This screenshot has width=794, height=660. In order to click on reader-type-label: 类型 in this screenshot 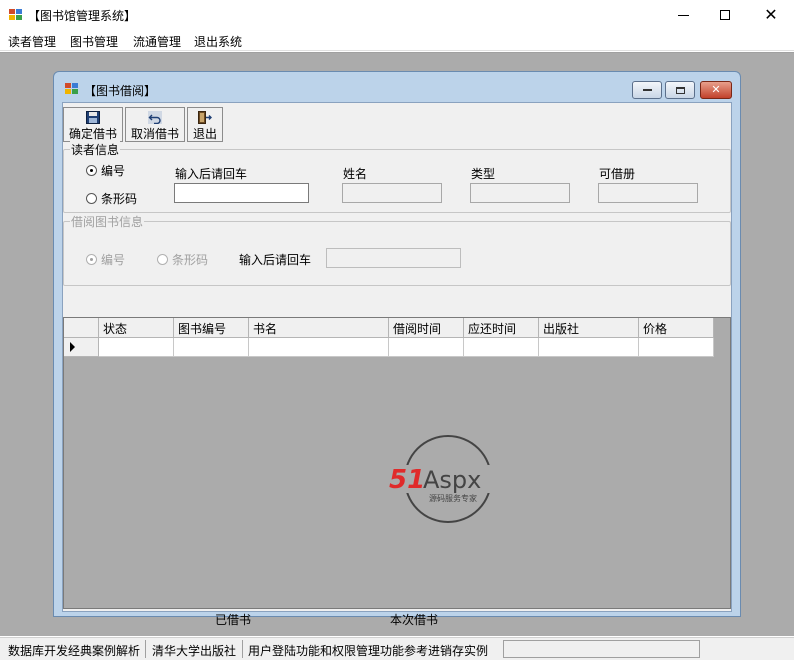, I will do `click(483, 174)`.